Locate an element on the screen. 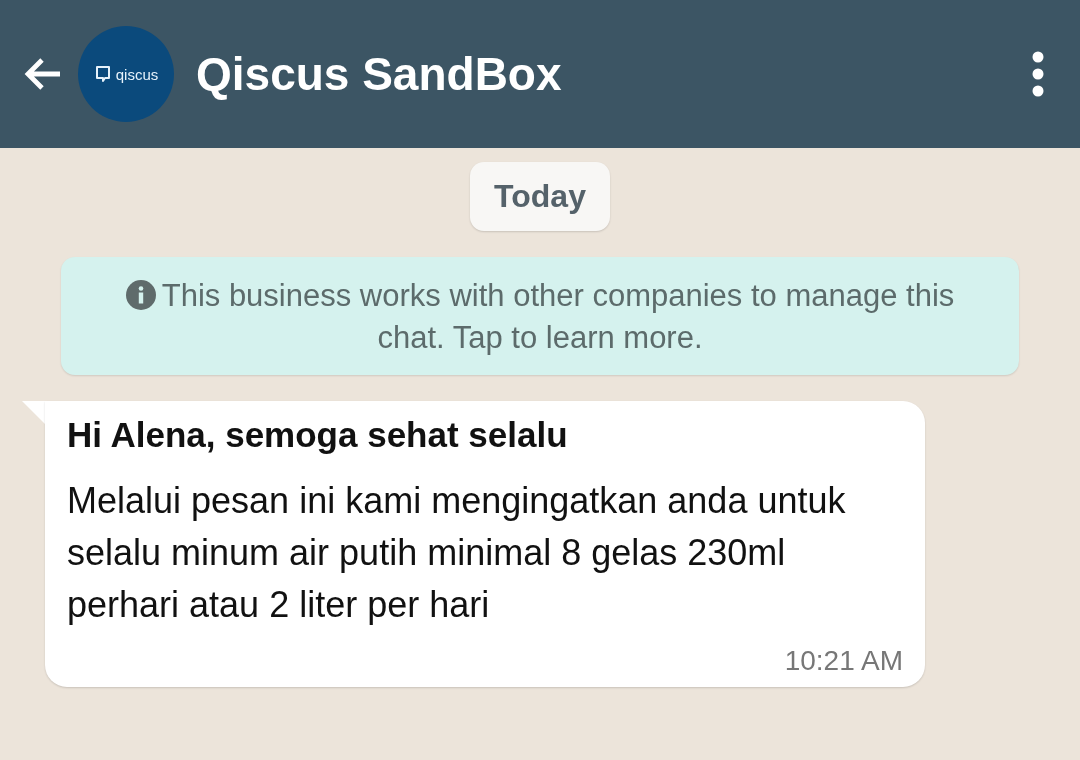  info-icon is located at coordinates (140, 295).